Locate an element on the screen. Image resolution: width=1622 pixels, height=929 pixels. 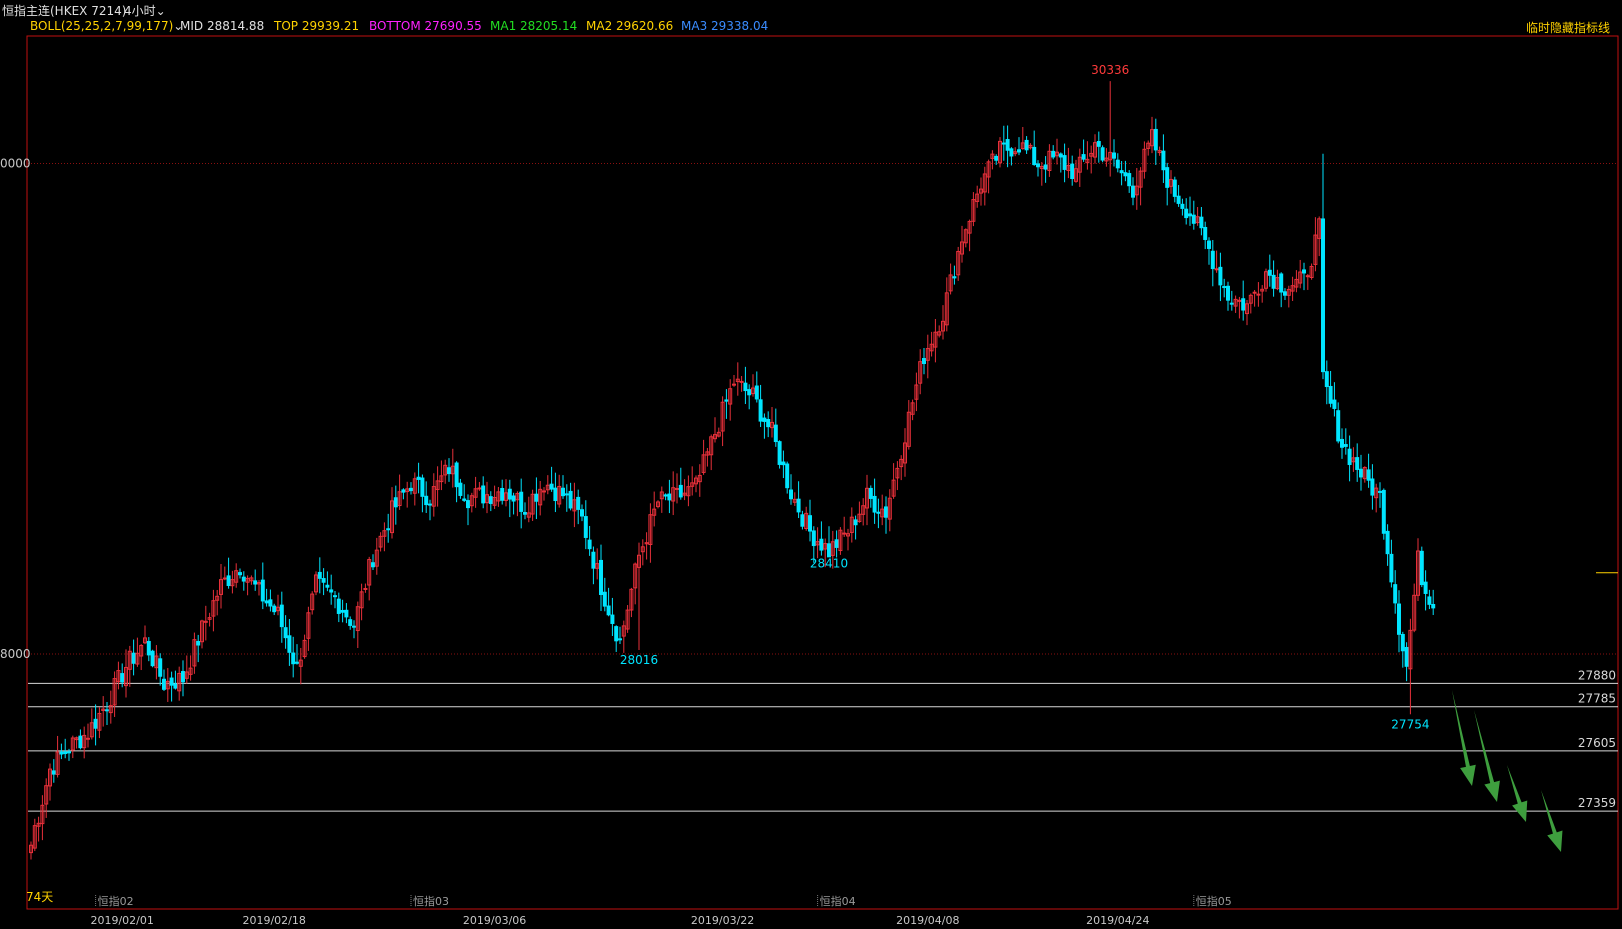
support-line-label: 27785 is located at coordinates (1597, 699).